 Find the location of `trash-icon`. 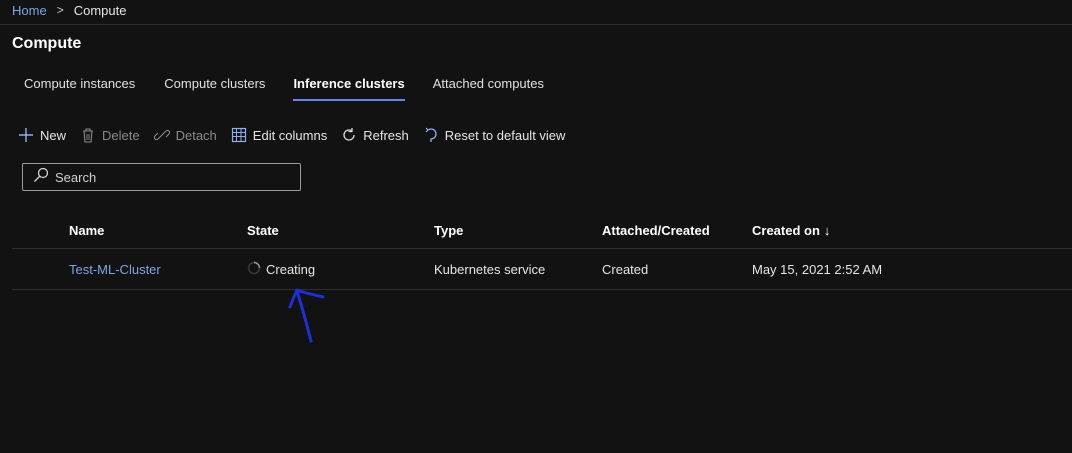

trash-icon is located at coordinates (88, 135).